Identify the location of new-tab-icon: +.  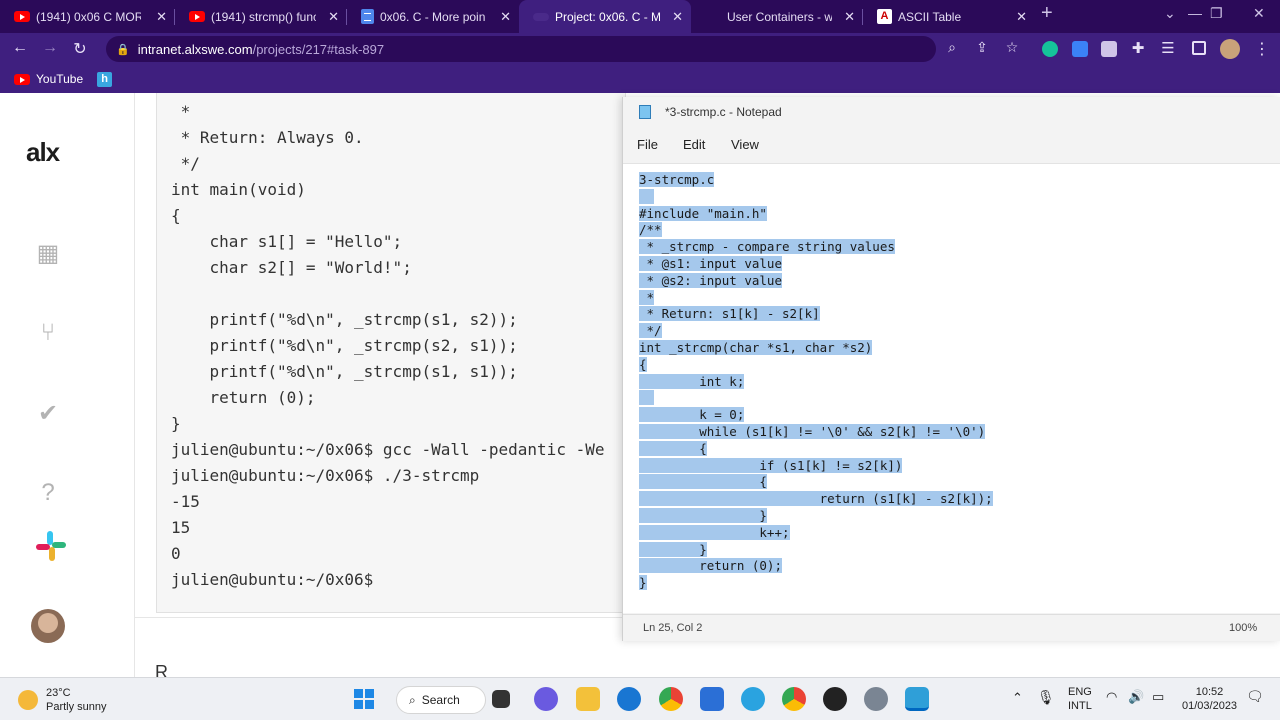
(1047, 13).